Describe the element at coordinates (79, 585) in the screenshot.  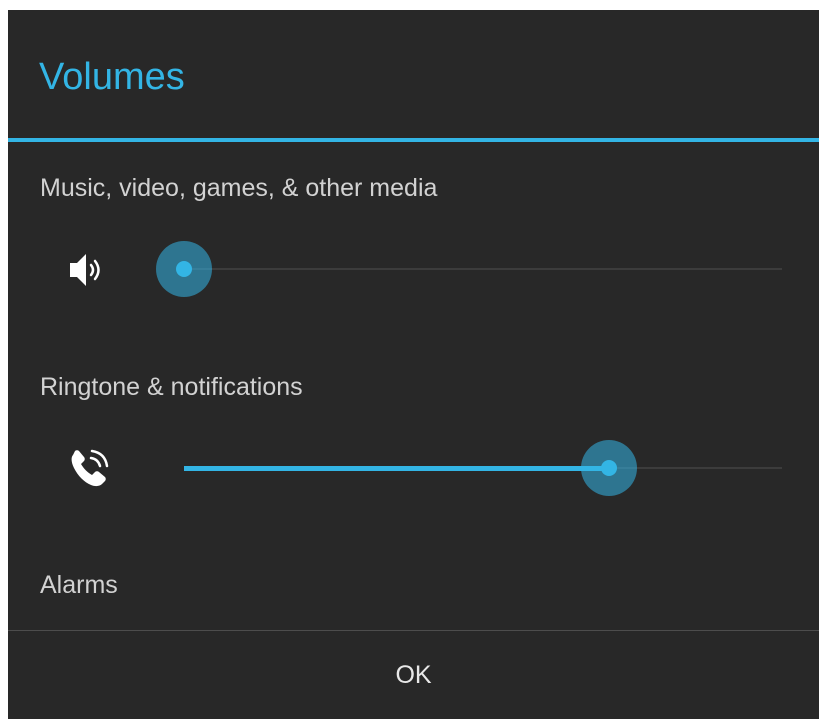
I see `alarms-volume-label: Alarms` at that location.